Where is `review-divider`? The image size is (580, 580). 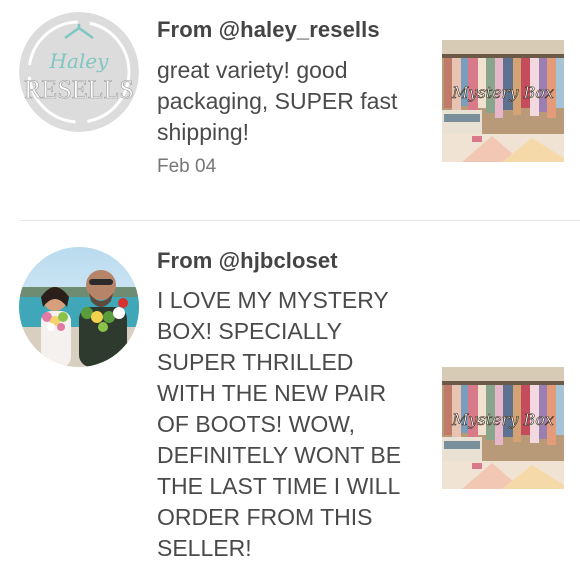 review-divider is located at coordinates (300, 220).